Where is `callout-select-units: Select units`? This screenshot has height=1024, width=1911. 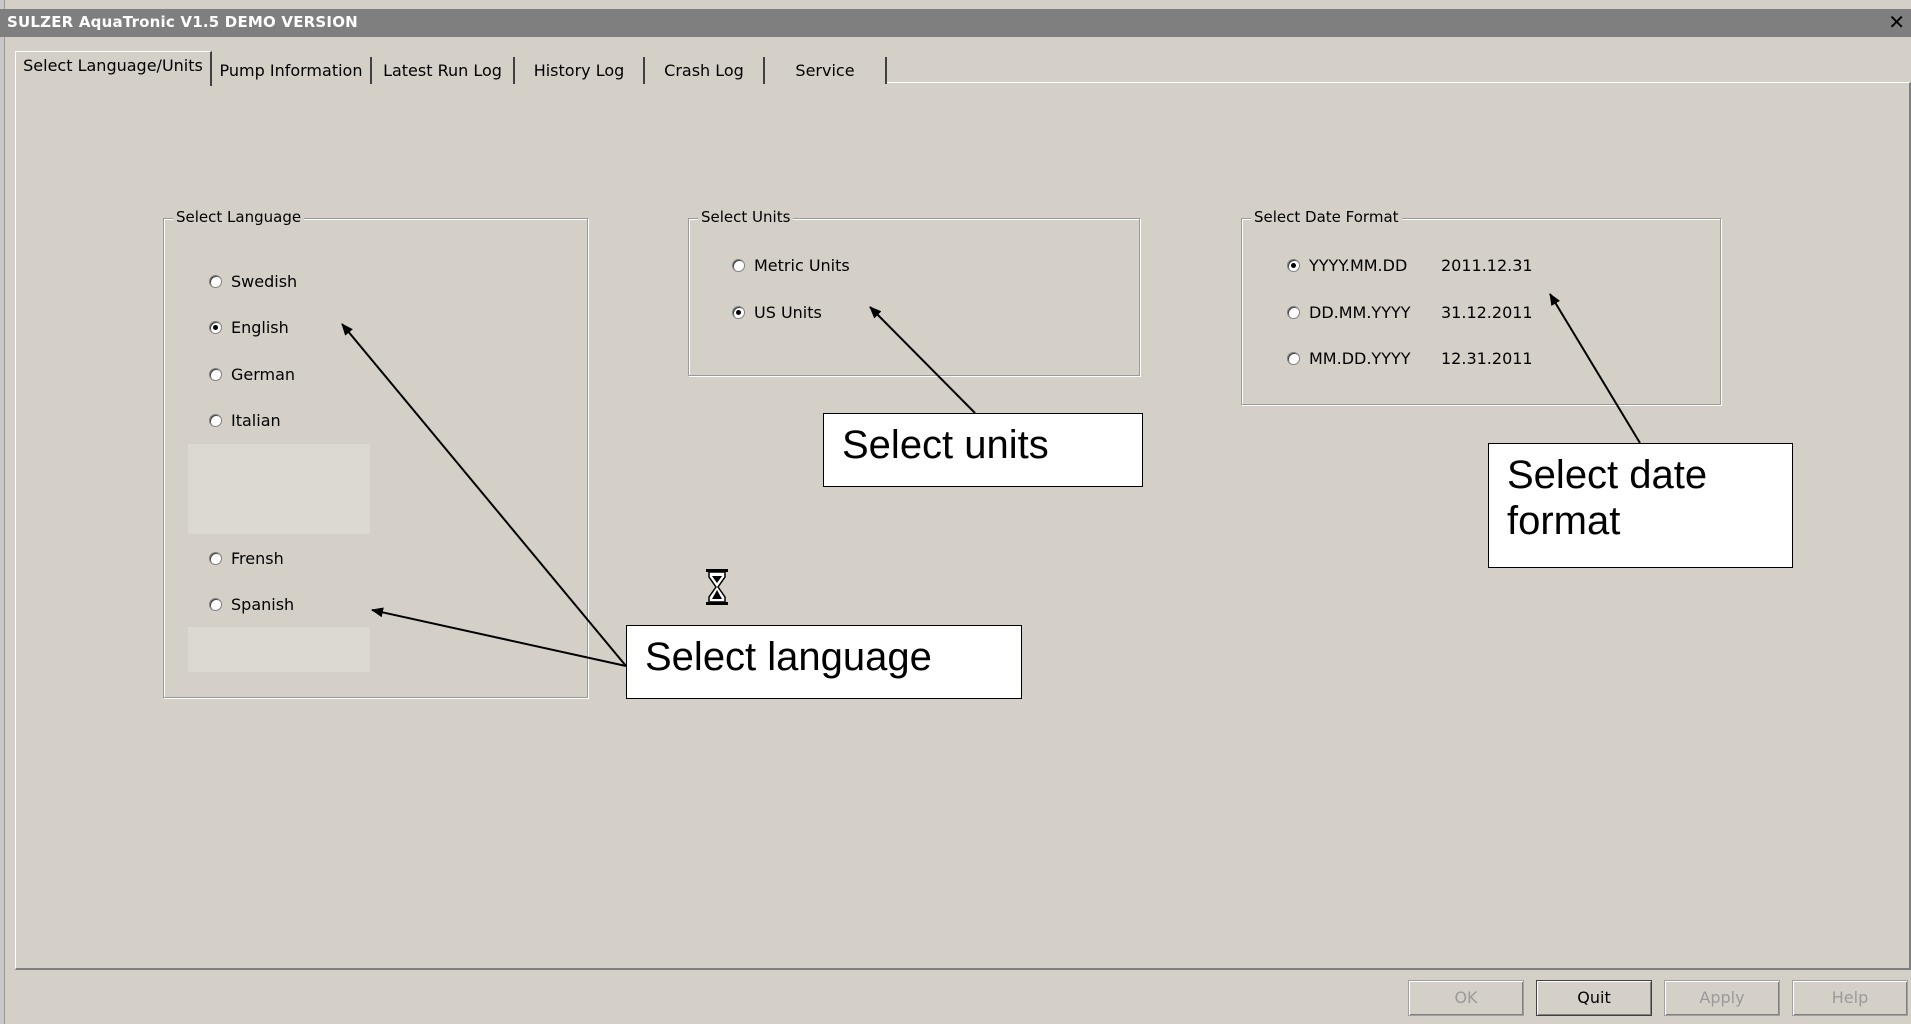
callout-select-units: Select units is located at coordinates (983, 450).